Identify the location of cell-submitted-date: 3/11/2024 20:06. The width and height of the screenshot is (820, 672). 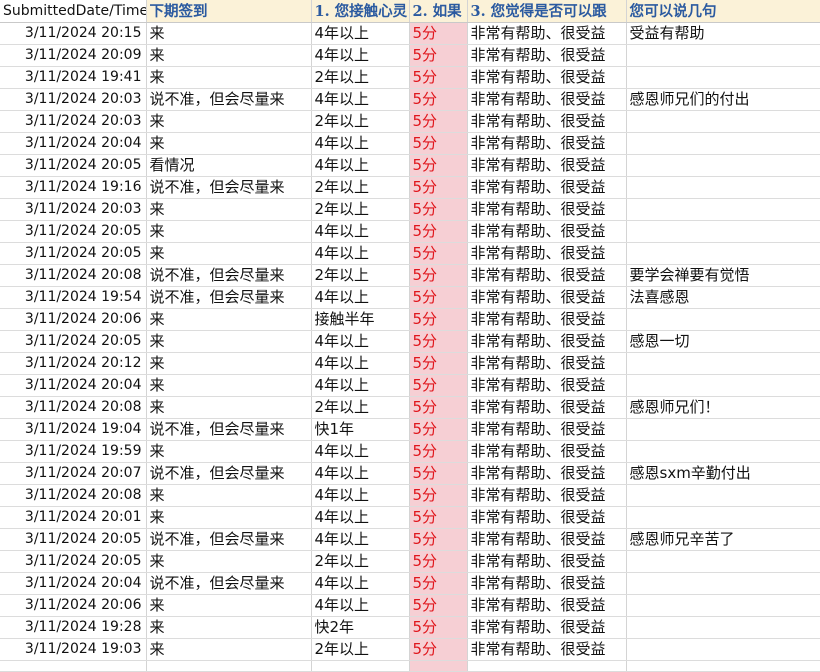
(73, 319).